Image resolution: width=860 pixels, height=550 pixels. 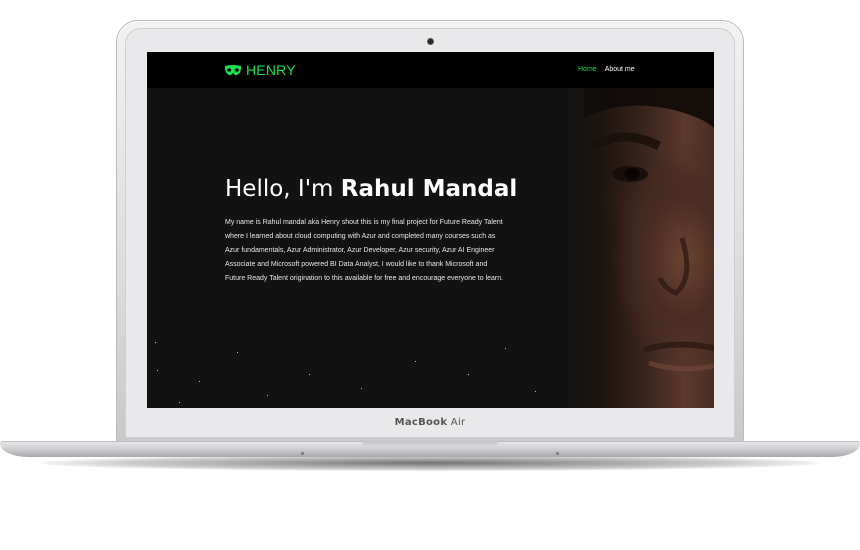 I want to click on laptop-model-label: MacBook Air, so click(x=430, y=422).